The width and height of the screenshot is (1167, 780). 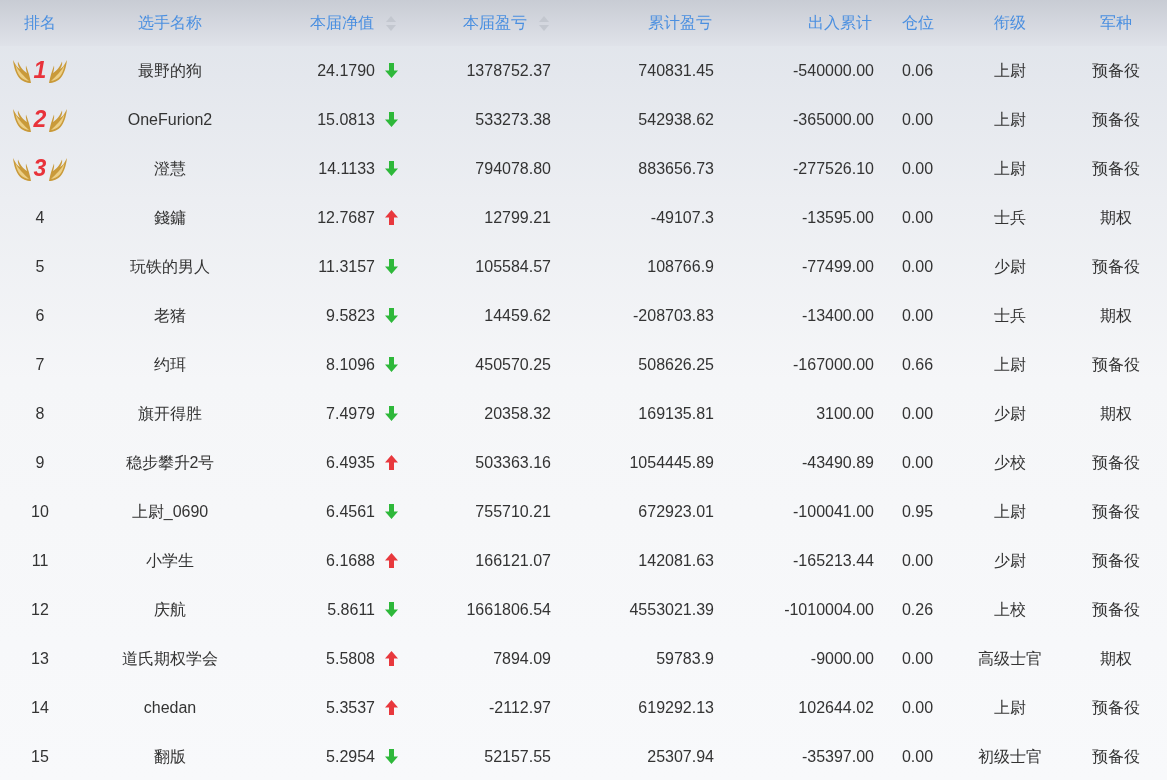 What do you see at coordinates (917, 364) in the screenshot?
I see `position-ratio: 0.66` at bounding box center [917, 364].